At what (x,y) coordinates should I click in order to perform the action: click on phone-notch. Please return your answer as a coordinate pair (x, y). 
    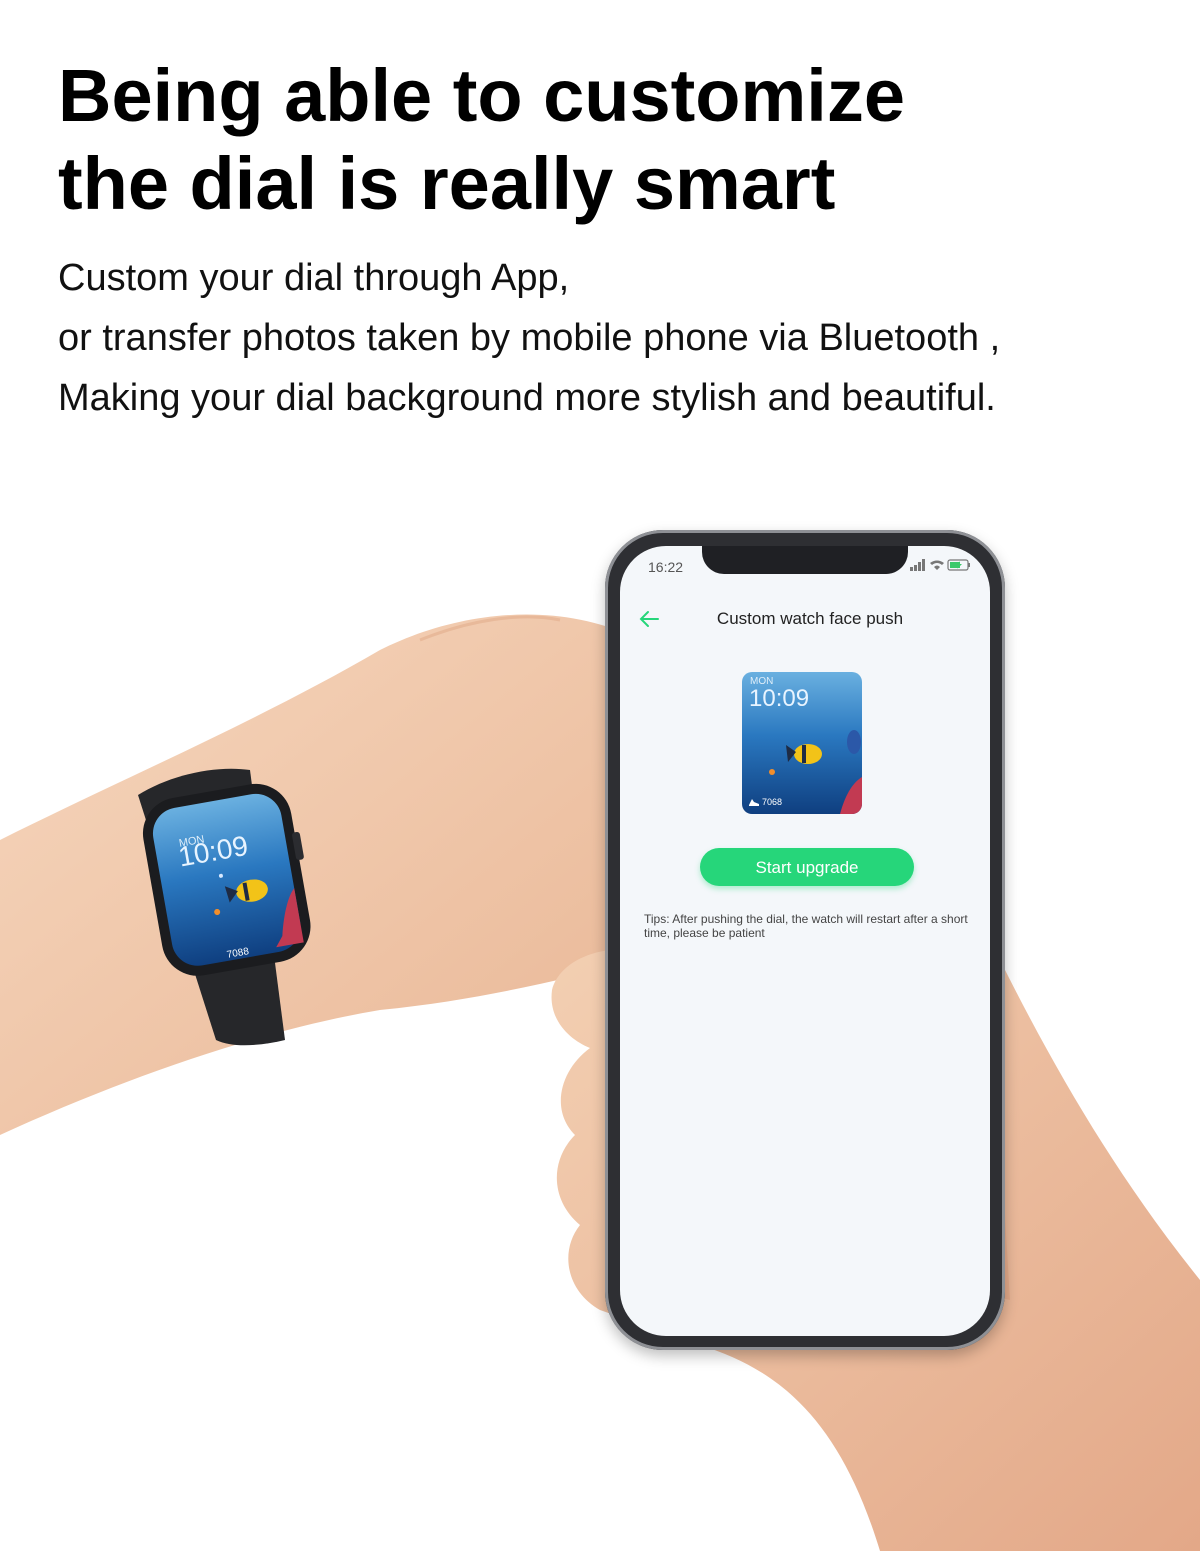
    Looking at the image, I should click on (805, 560).